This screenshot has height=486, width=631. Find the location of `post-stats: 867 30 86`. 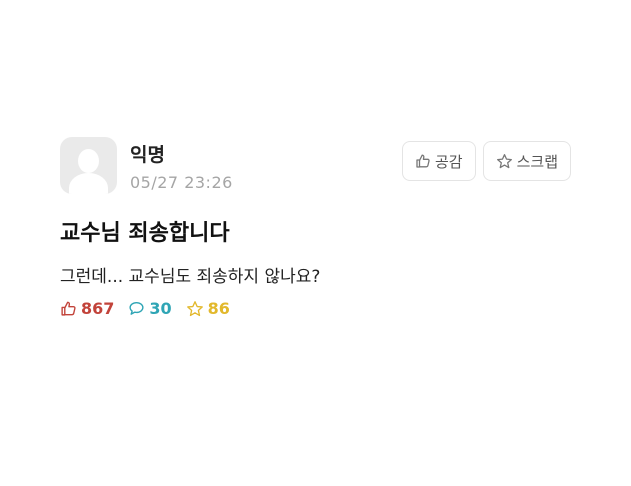

post-stats: 867 30 86 is located at coordinates (317, 308).